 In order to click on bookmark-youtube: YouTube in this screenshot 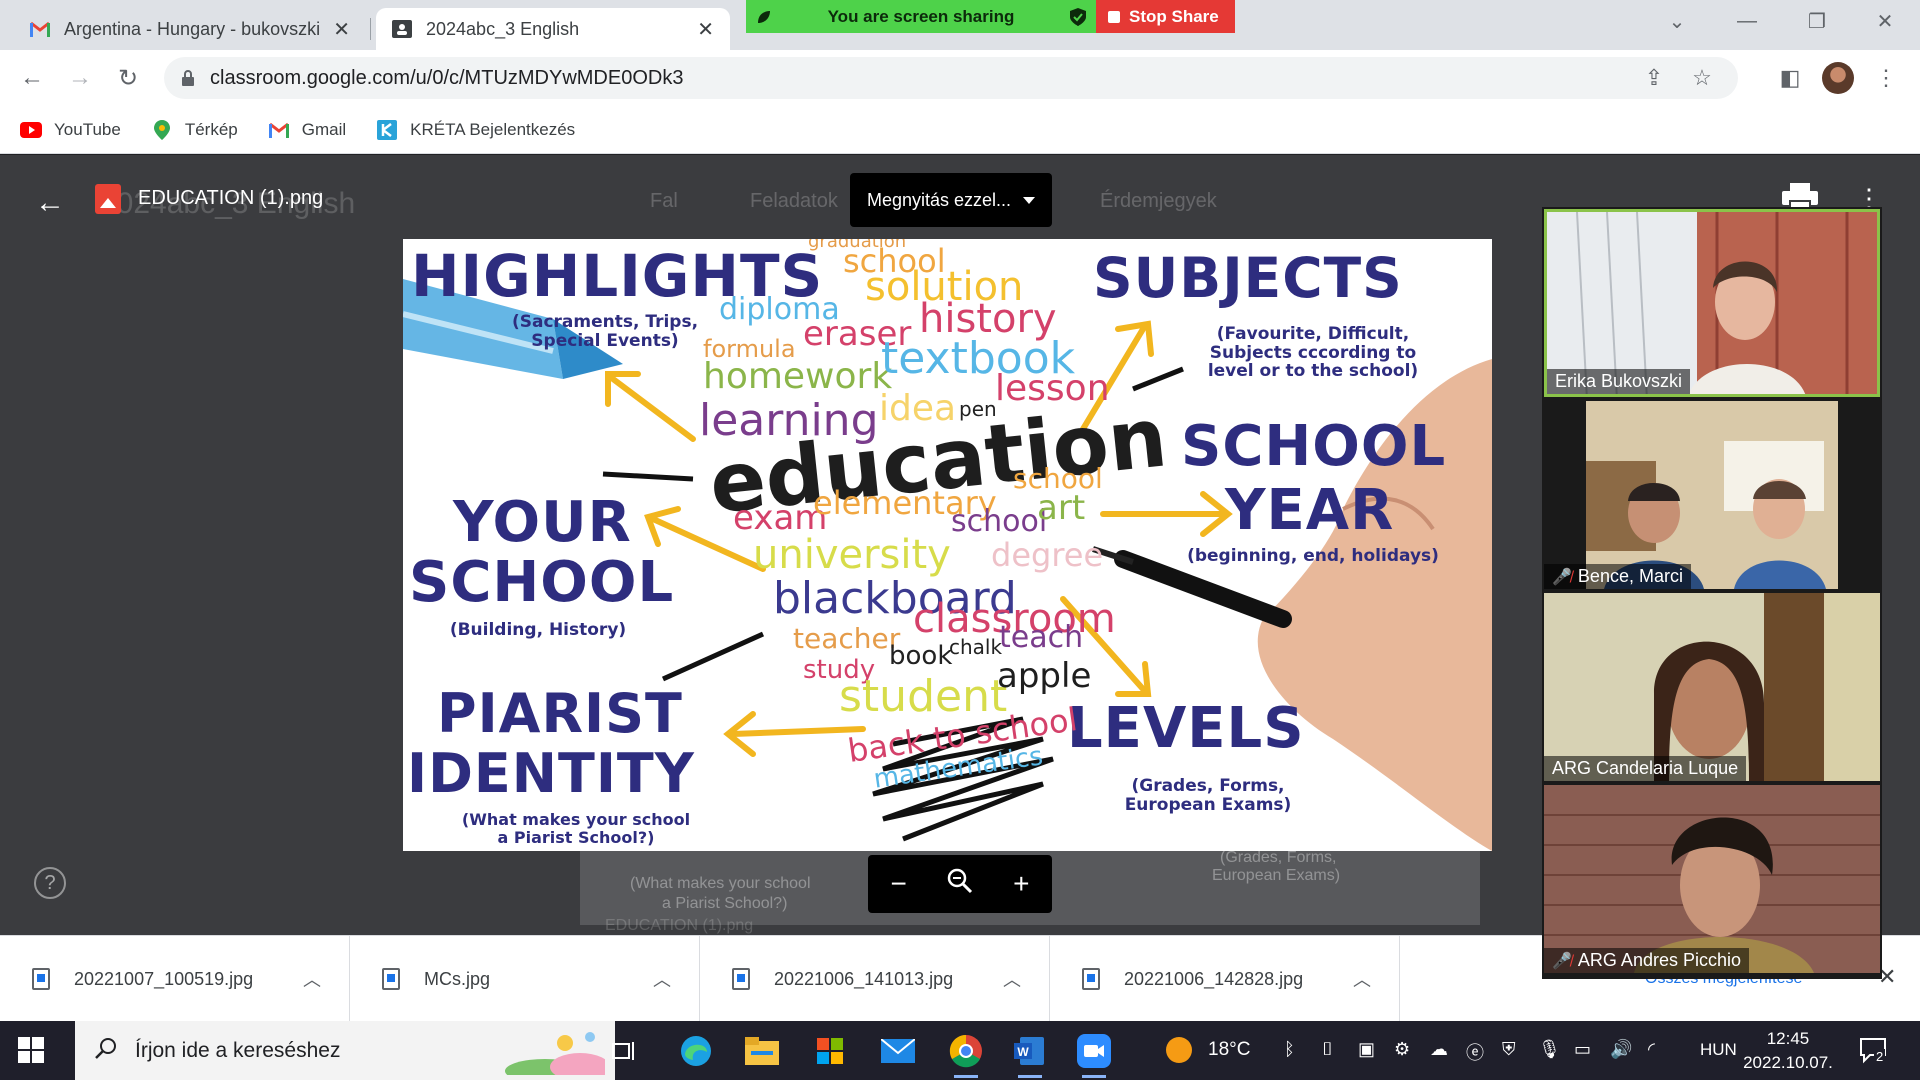, I will do `click(70, 130)`.